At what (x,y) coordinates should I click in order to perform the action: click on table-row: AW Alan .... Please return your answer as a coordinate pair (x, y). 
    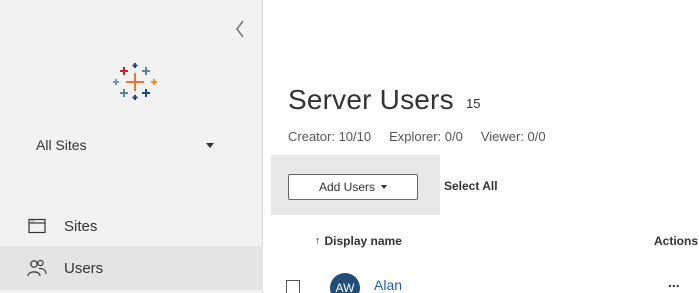
    Looking at the image, I should click on (481, 281).